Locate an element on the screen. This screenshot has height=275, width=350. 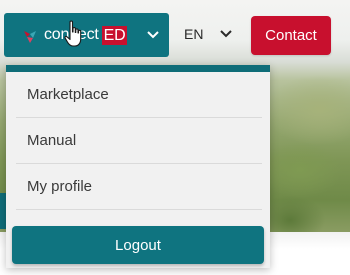
connected-logo-icon is located at coordinates (30, 37).